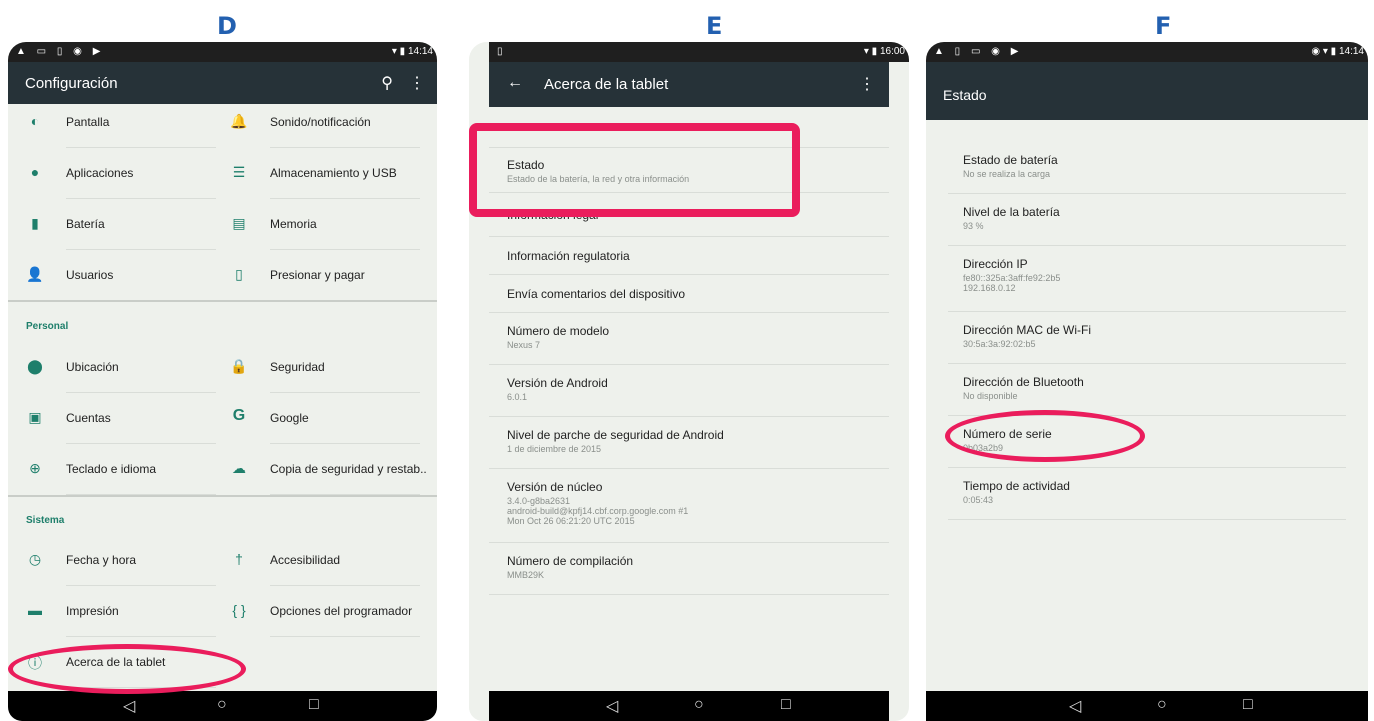  What do you see at coordinates (1010, 160) in the screenshot?
I see `list-item-title: Estado de batería` at bounding box center [1010, 160].